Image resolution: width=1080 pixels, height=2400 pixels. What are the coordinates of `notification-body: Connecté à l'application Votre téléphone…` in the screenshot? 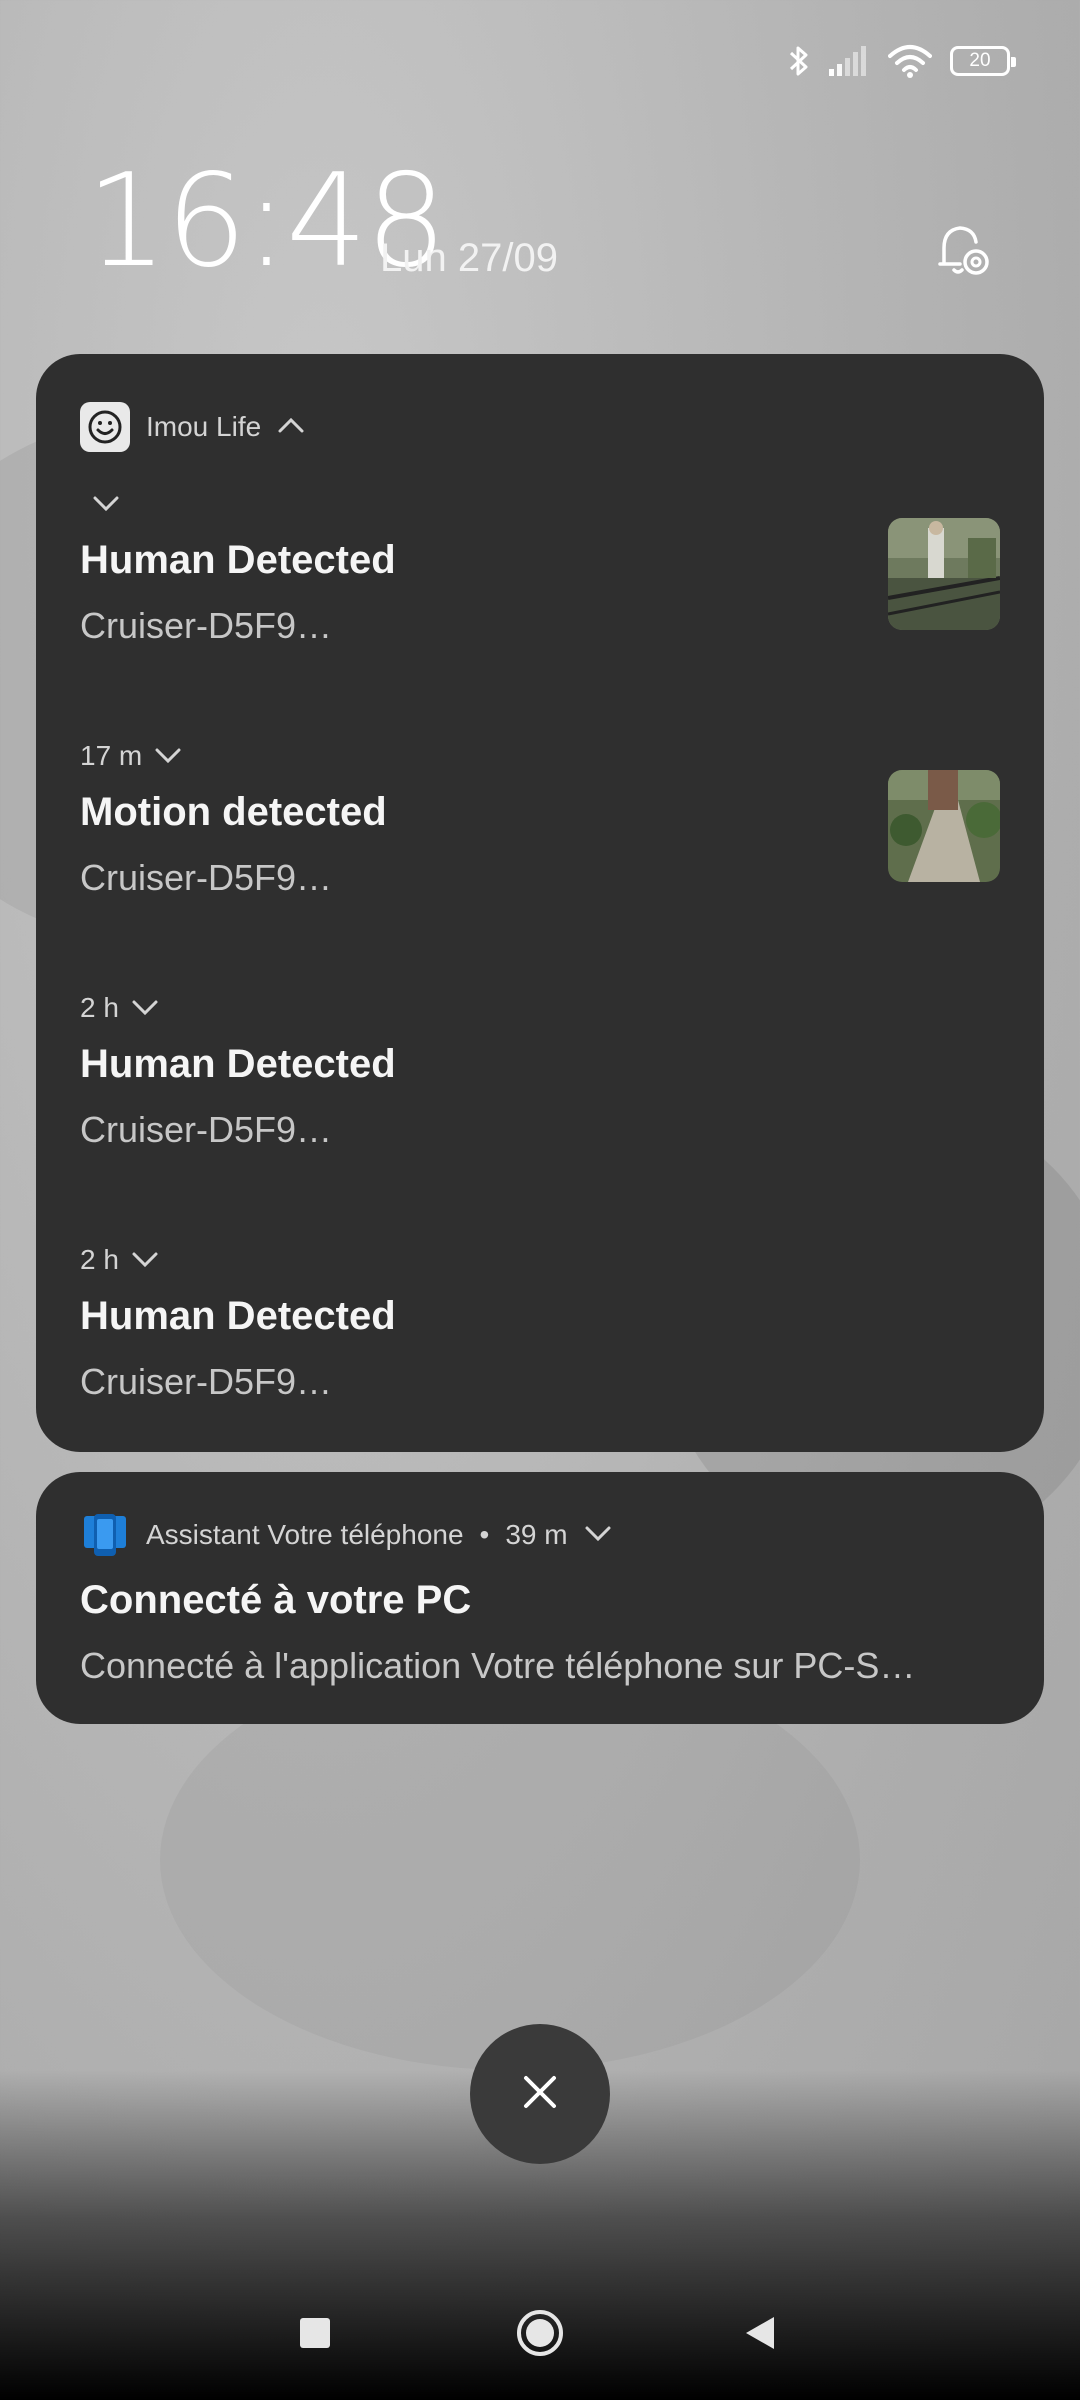 It's located at (498, 1665).